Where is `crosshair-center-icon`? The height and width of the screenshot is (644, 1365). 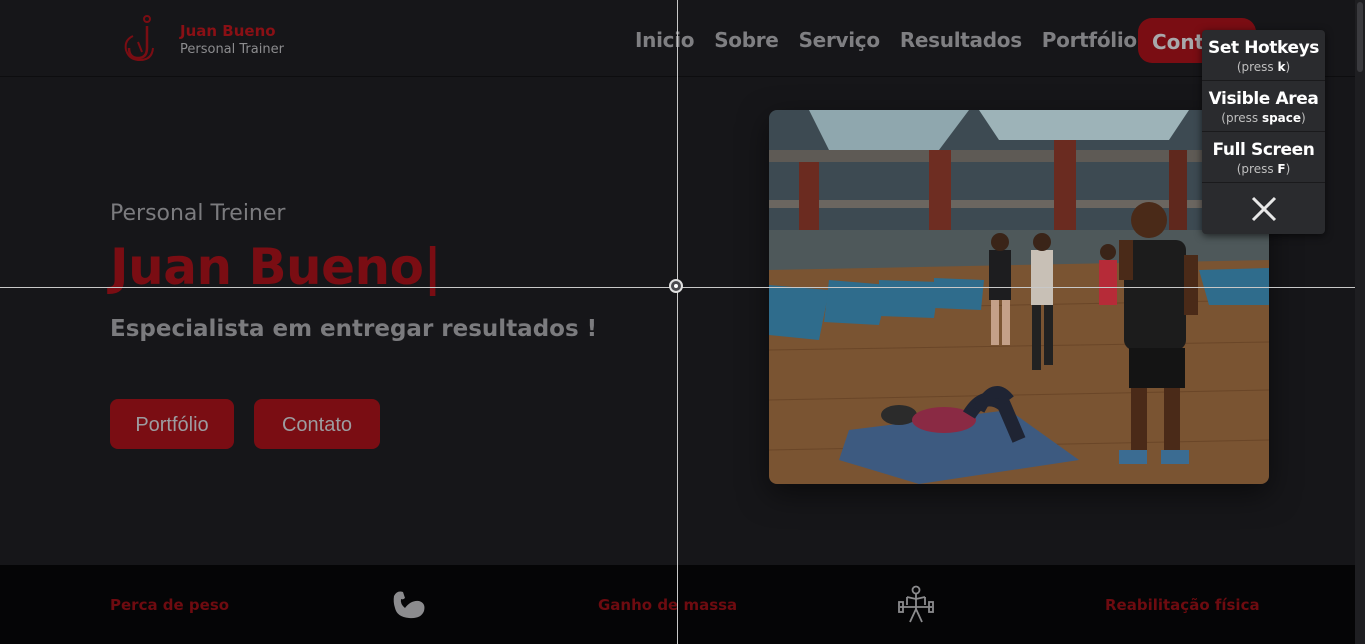 crosshair-center-icon is located at coordinates (676, 286).